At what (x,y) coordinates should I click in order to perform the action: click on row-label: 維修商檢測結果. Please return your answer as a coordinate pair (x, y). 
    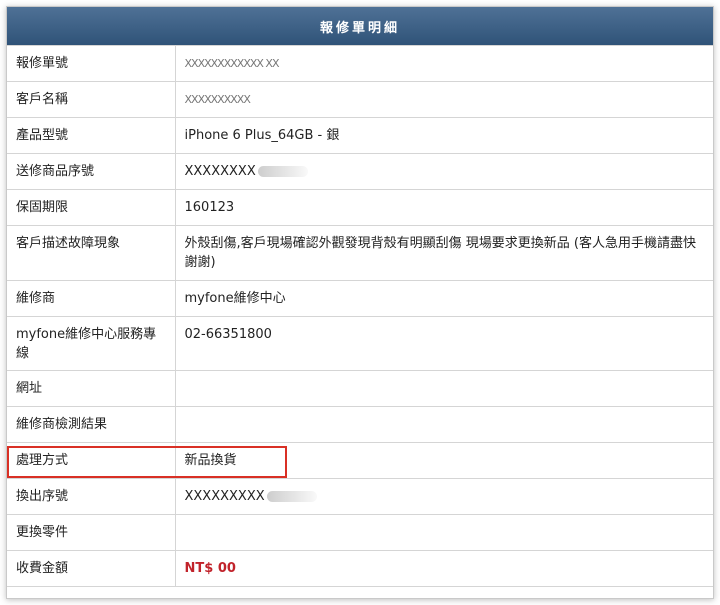
    Looking at the image, I should click on (91, 424).